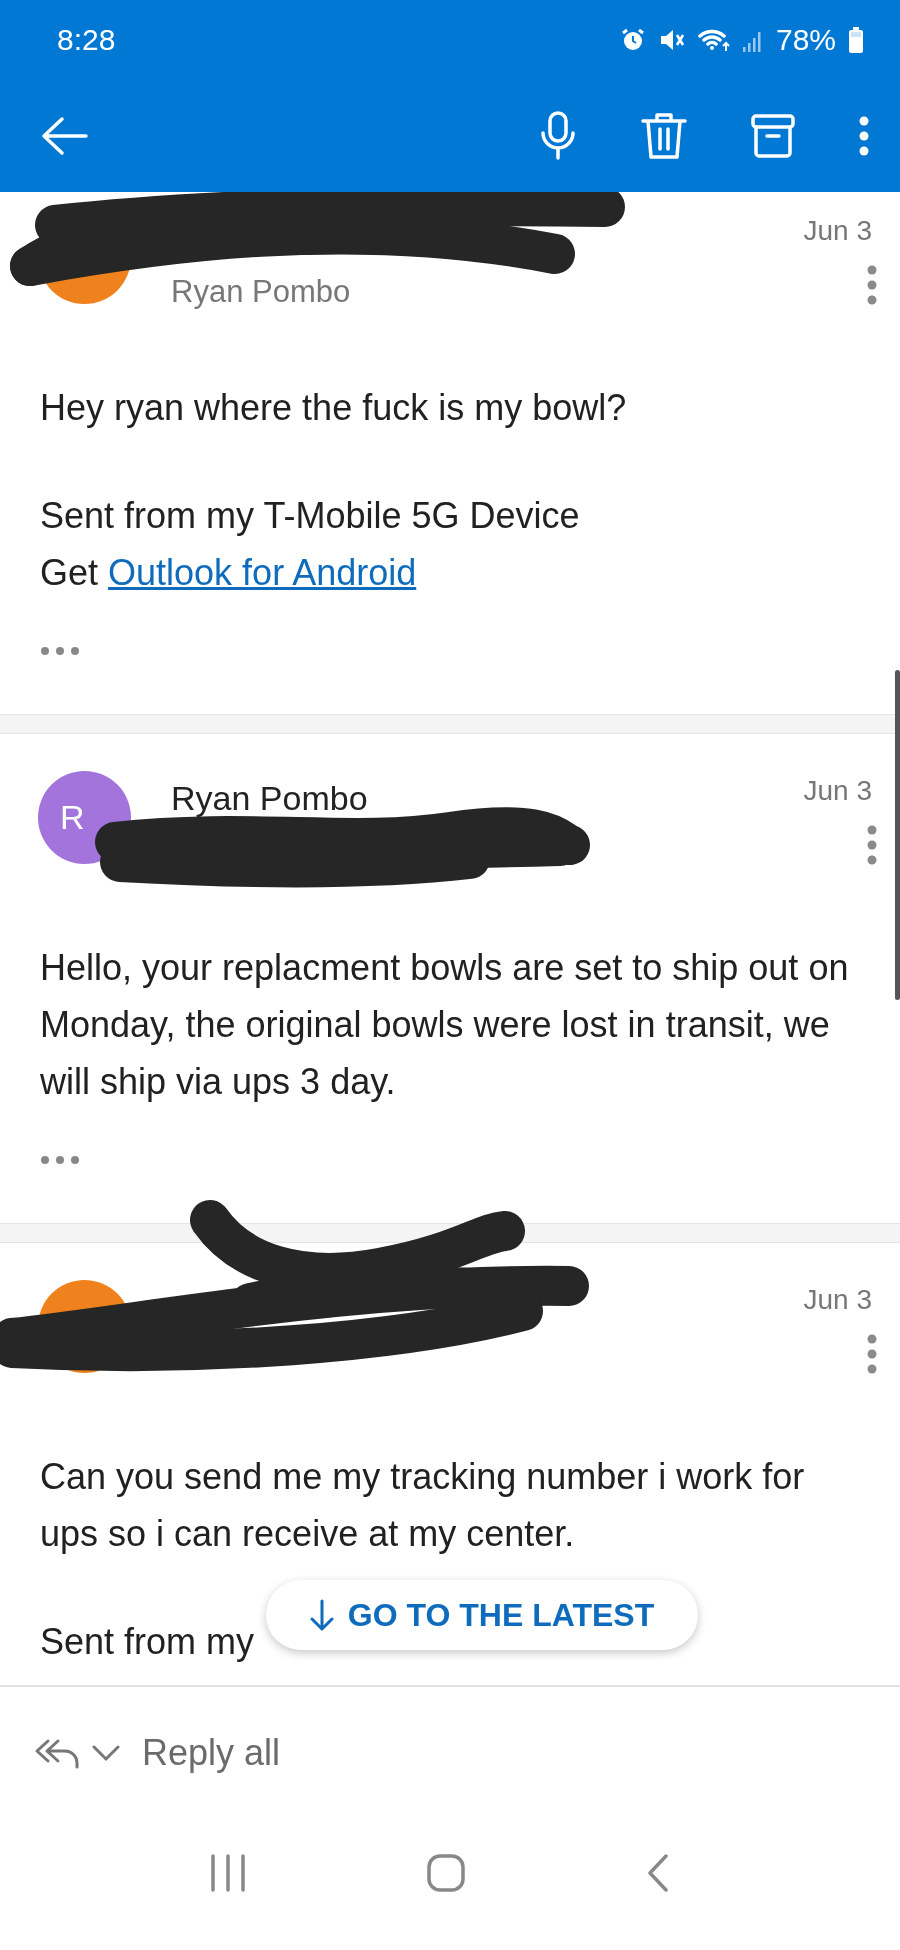 This screenshot has width=900, height=1950. I want to click on microphone-icon, so click(558, 136).